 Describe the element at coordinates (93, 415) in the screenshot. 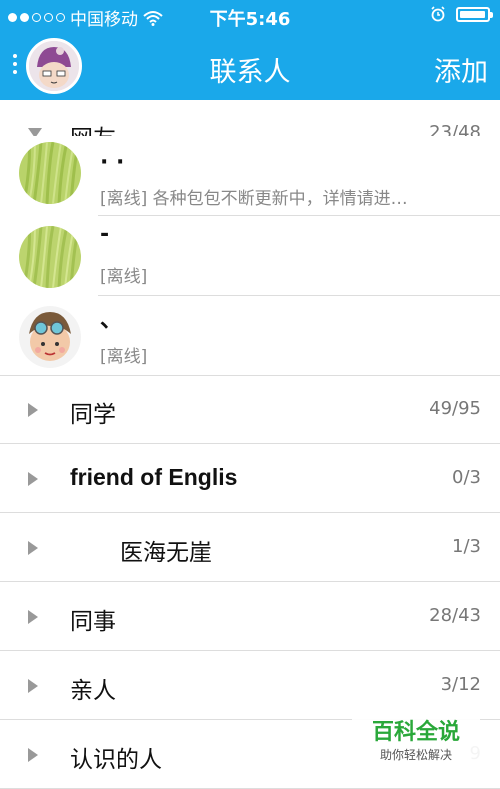

I see `group-name: 同学` at that location.